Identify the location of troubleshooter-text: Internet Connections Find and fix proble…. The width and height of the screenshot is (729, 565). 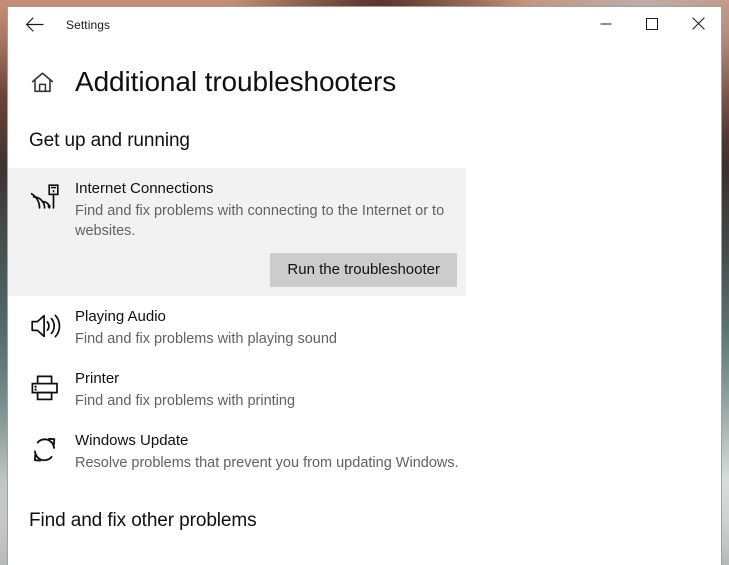
(270, 209).